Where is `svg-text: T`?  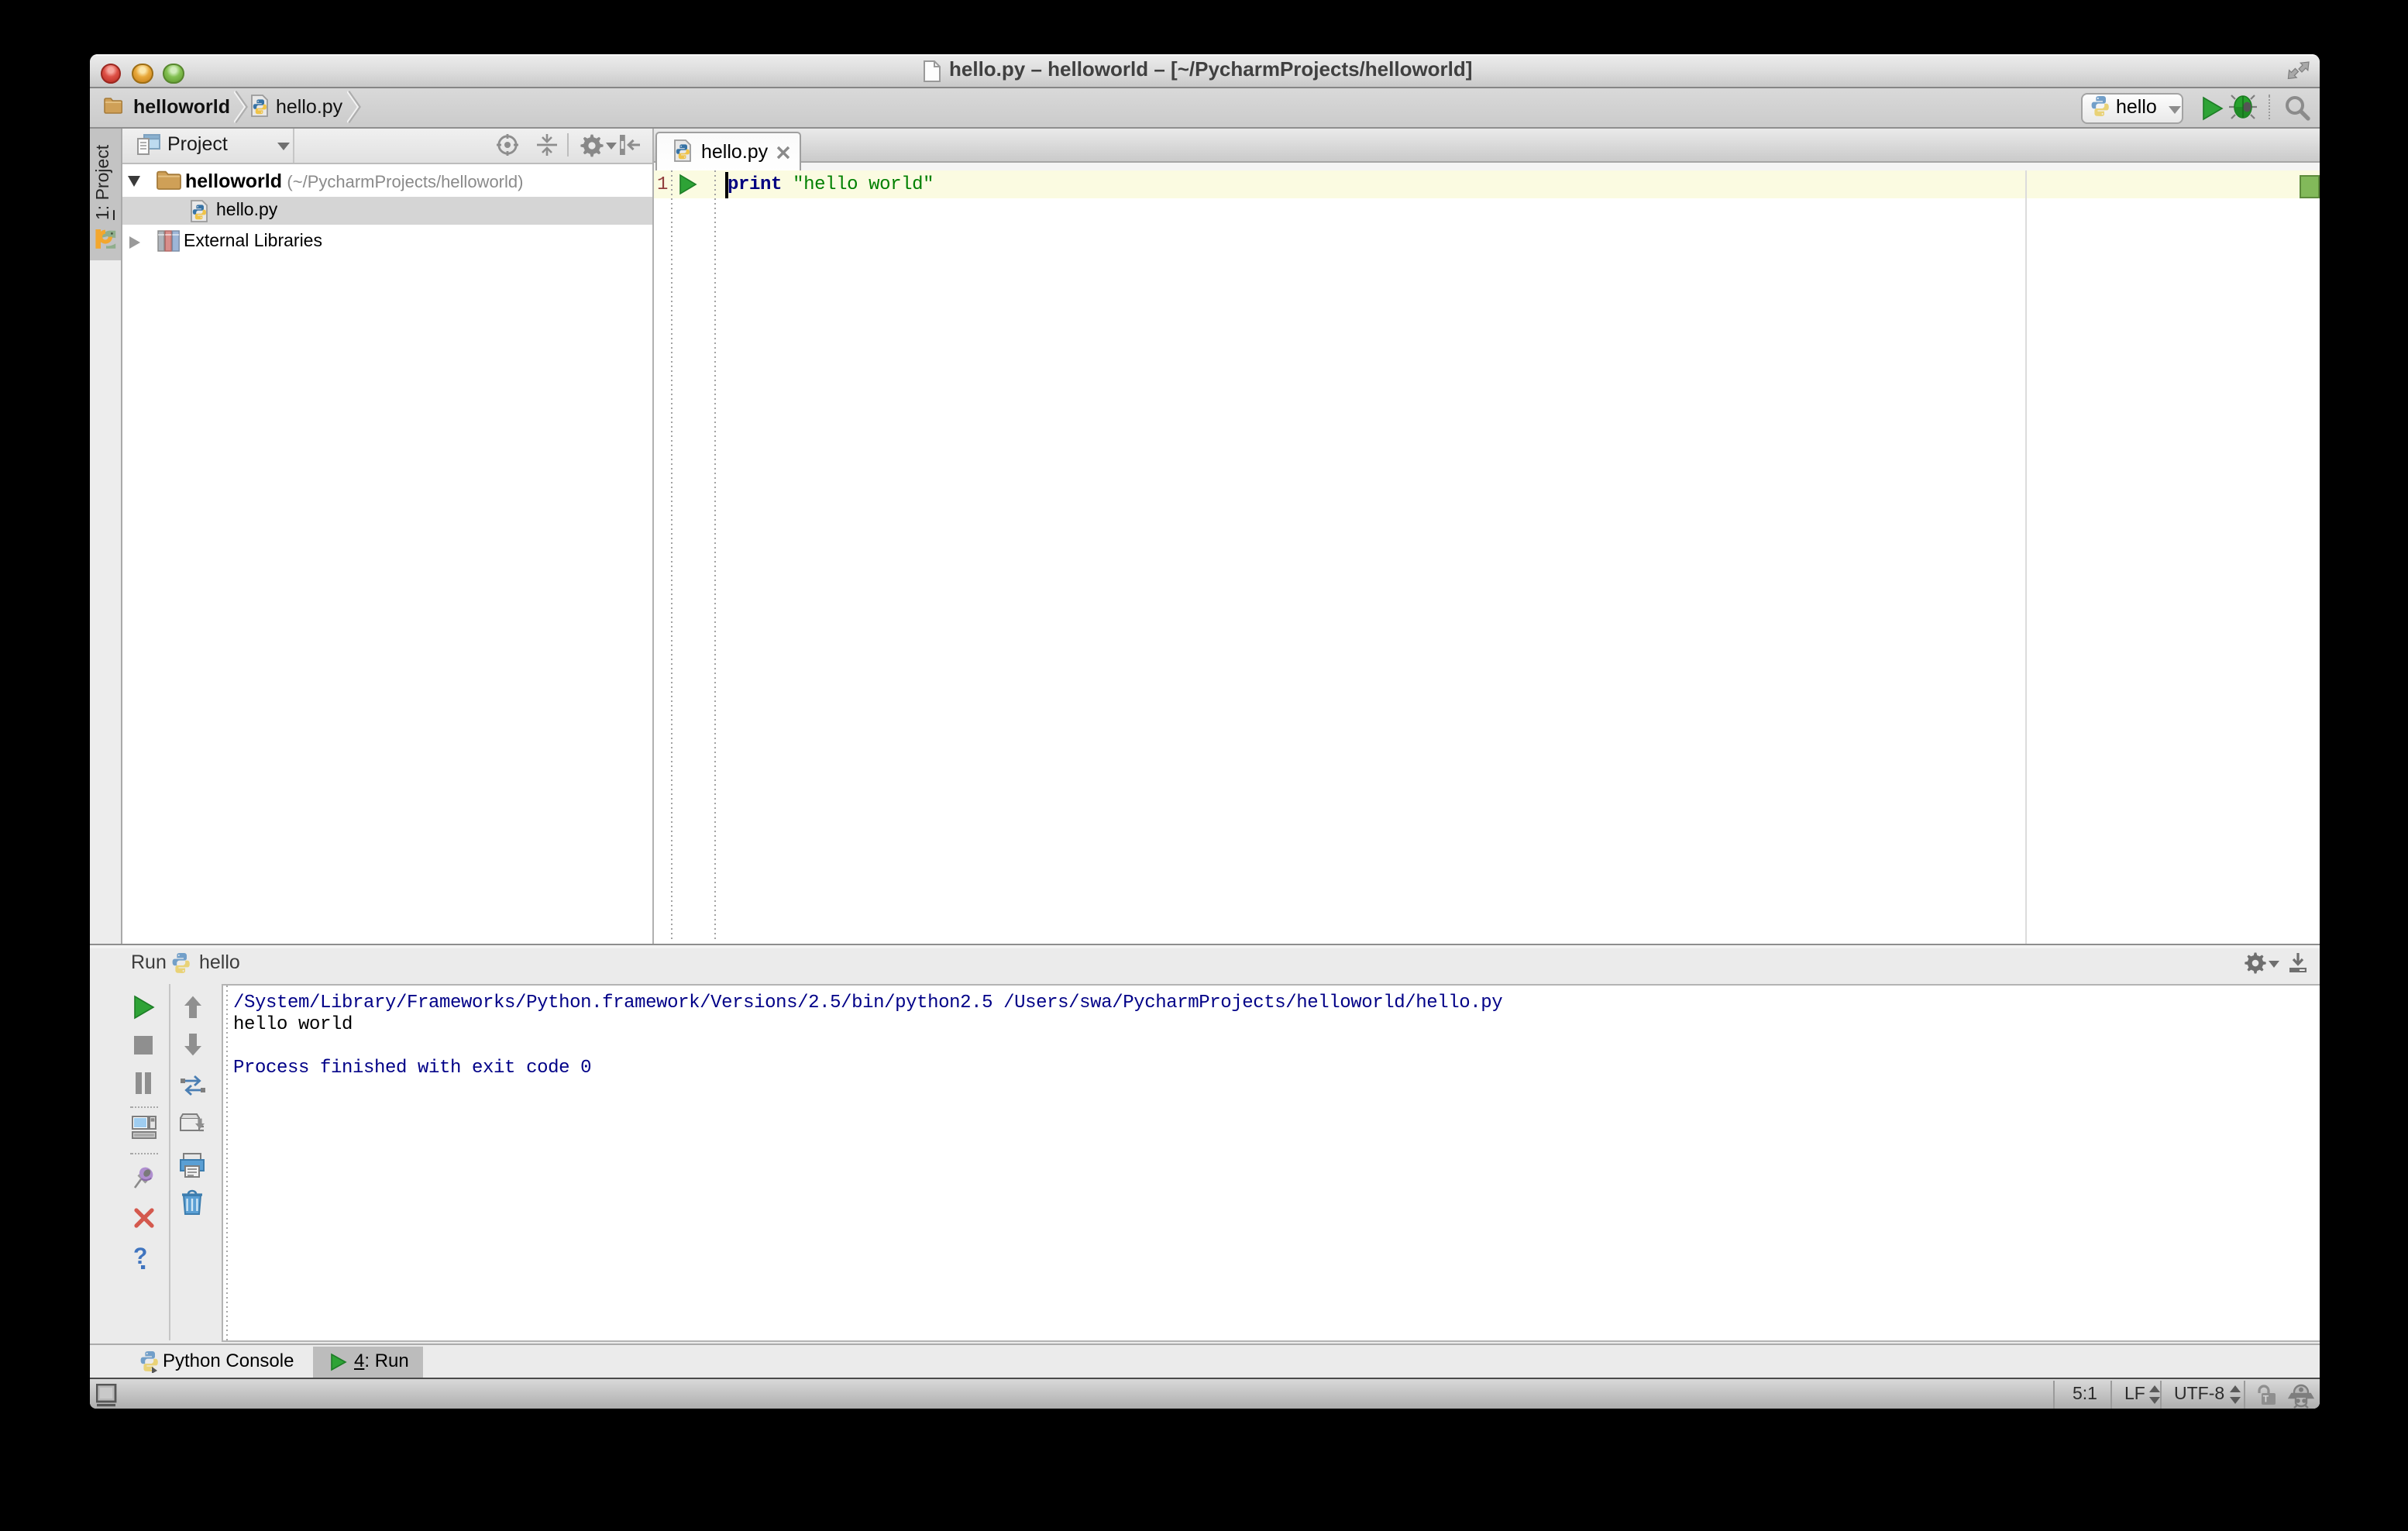 svg-text: T is located at coordinates (2265, 1399).